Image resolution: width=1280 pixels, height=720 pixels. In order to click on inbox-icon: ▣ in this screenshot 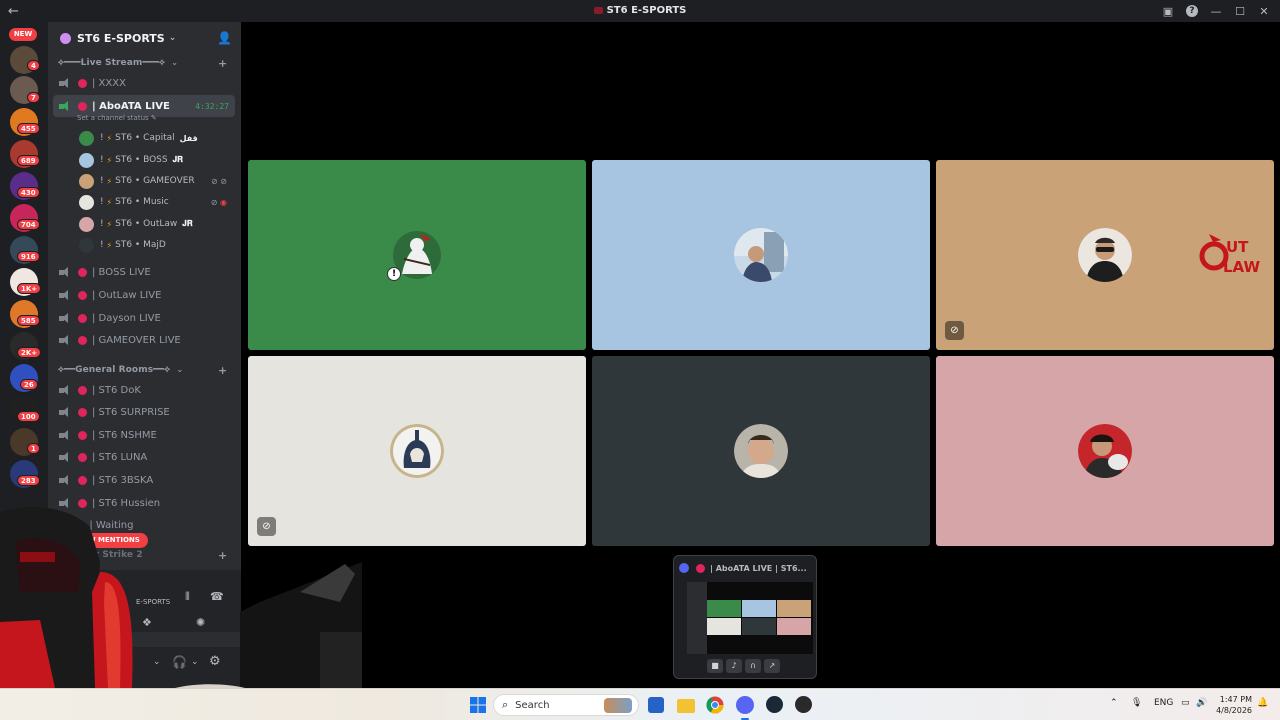, I will do `click(1168, 11)`.